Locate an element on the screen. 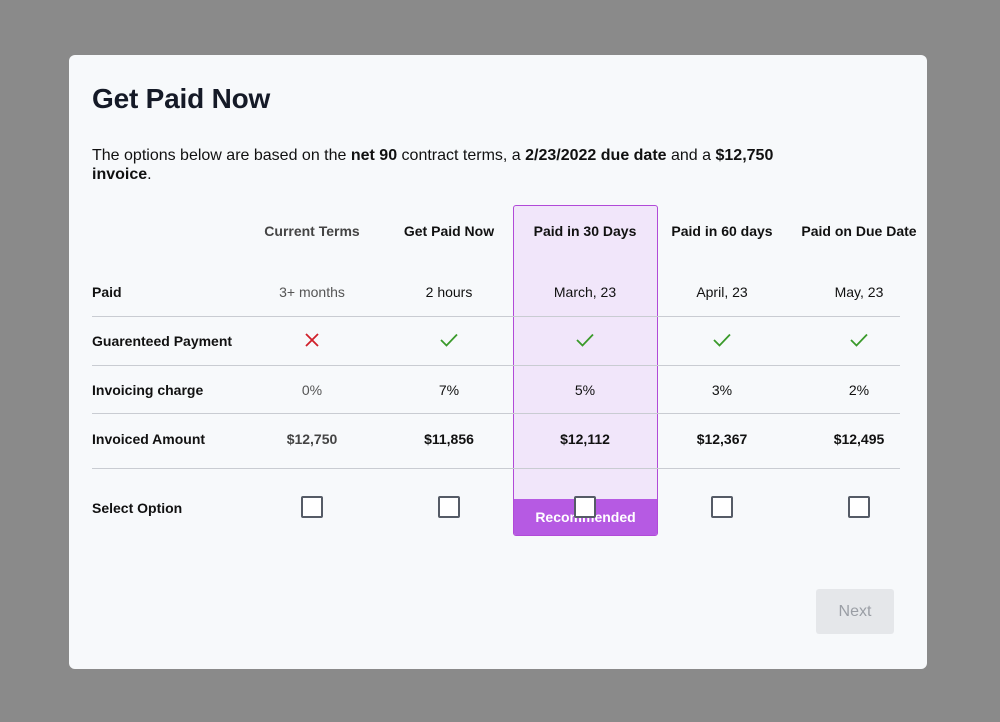  row-label-select: Select Option is located at coordinates (137, 508).